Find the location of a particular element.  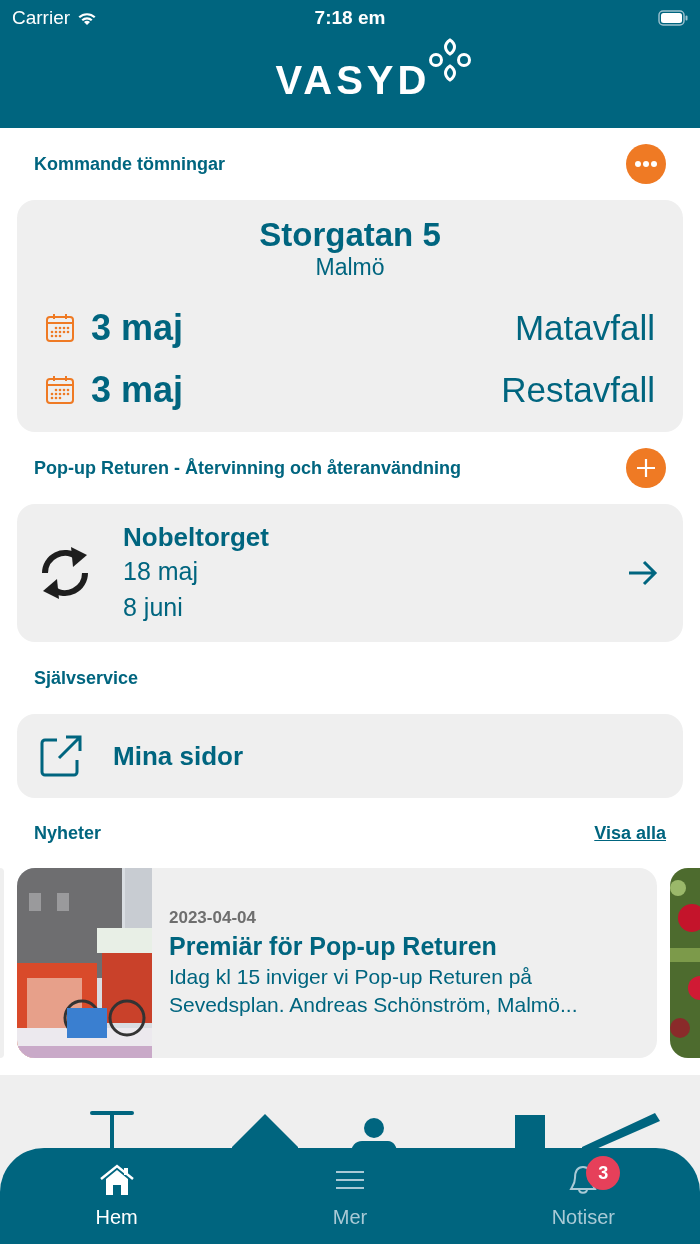

section-title: Självservice is located at coordinates (86, 678).